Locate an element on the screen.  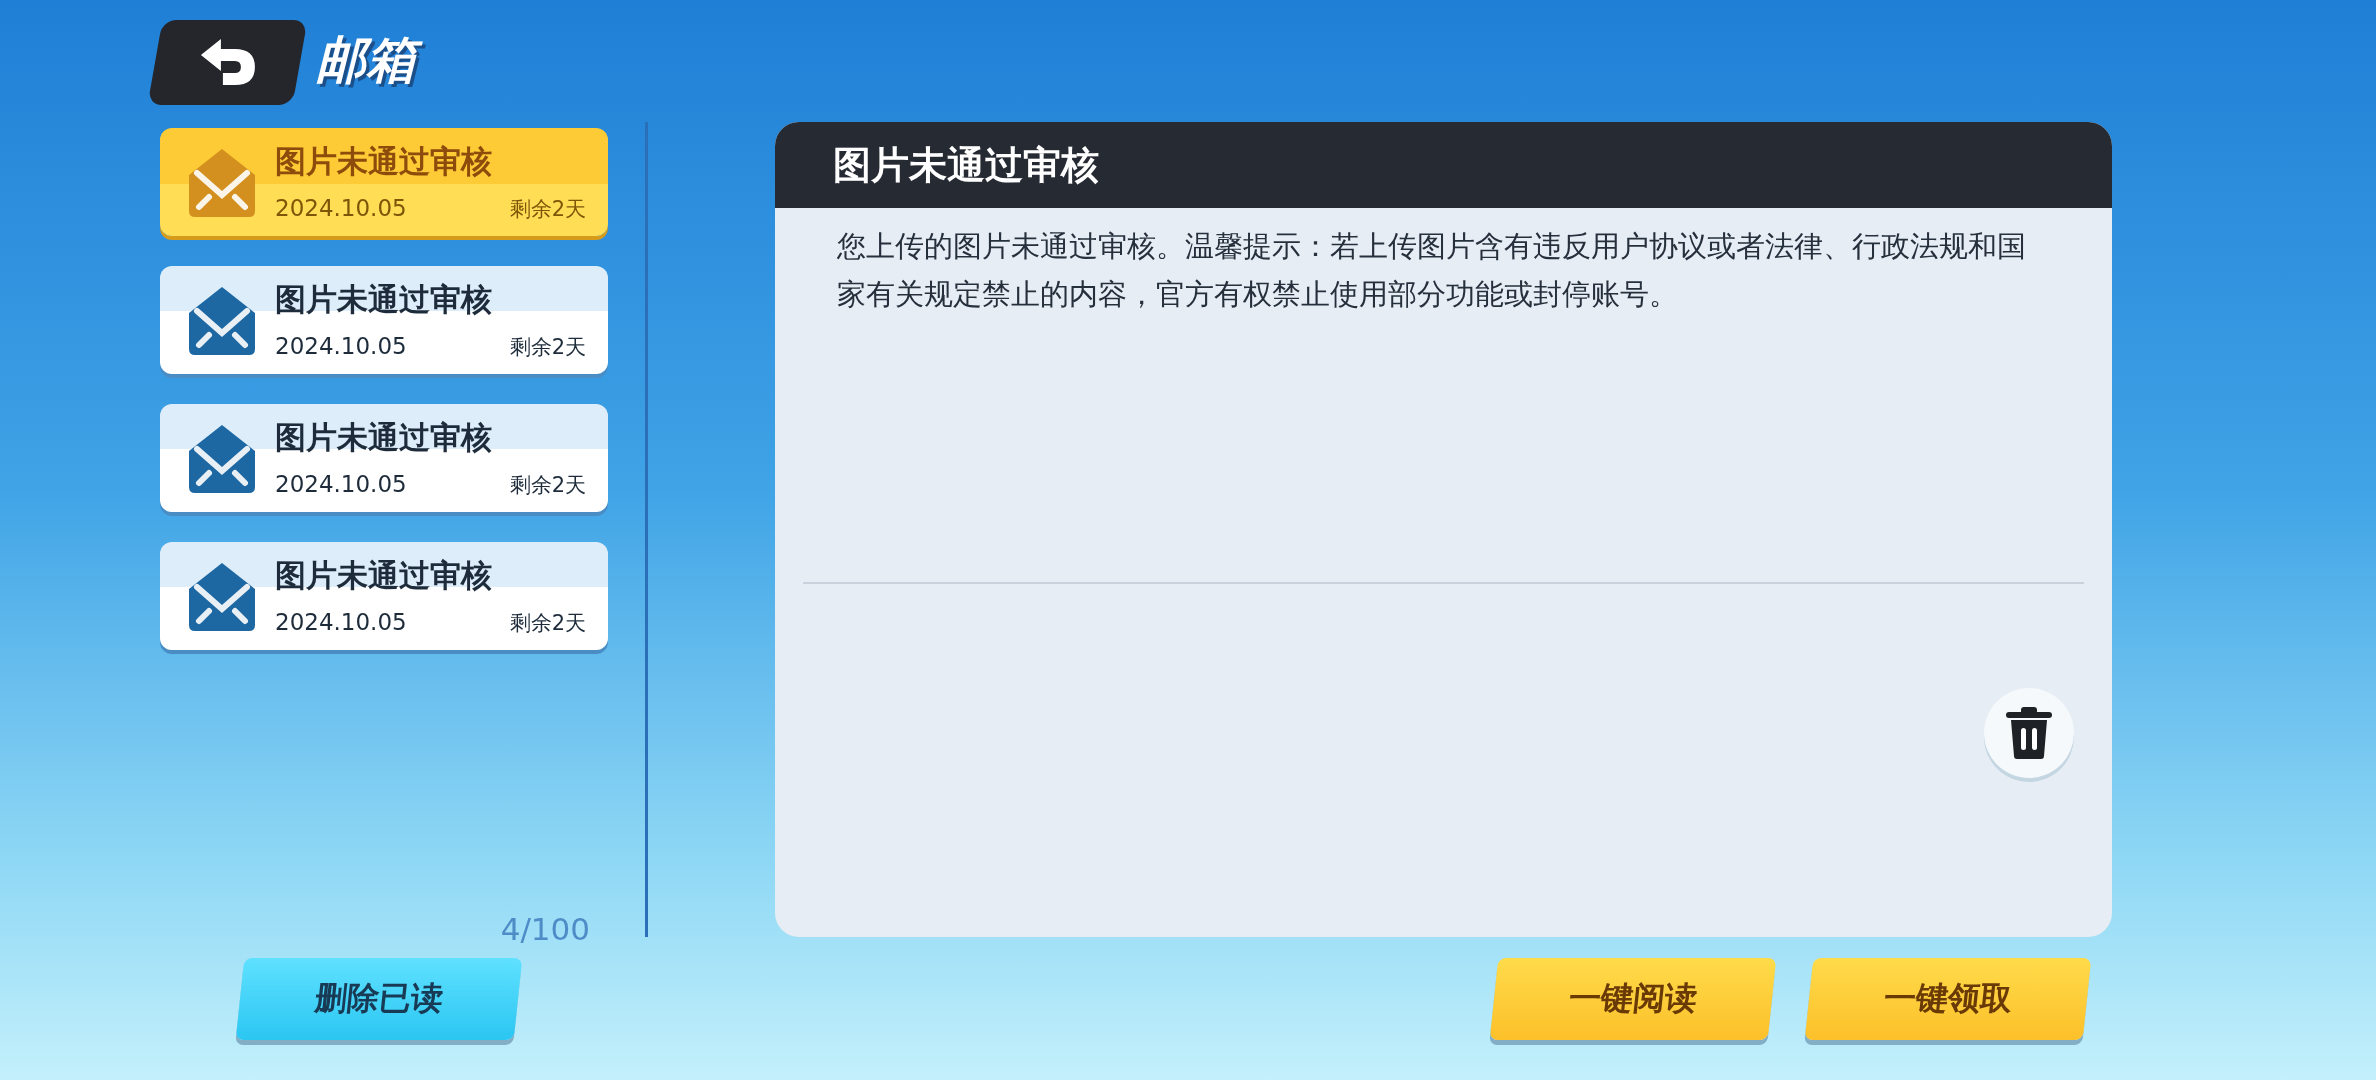
mail-count: 4/100 is located at coordinates (545, 929).